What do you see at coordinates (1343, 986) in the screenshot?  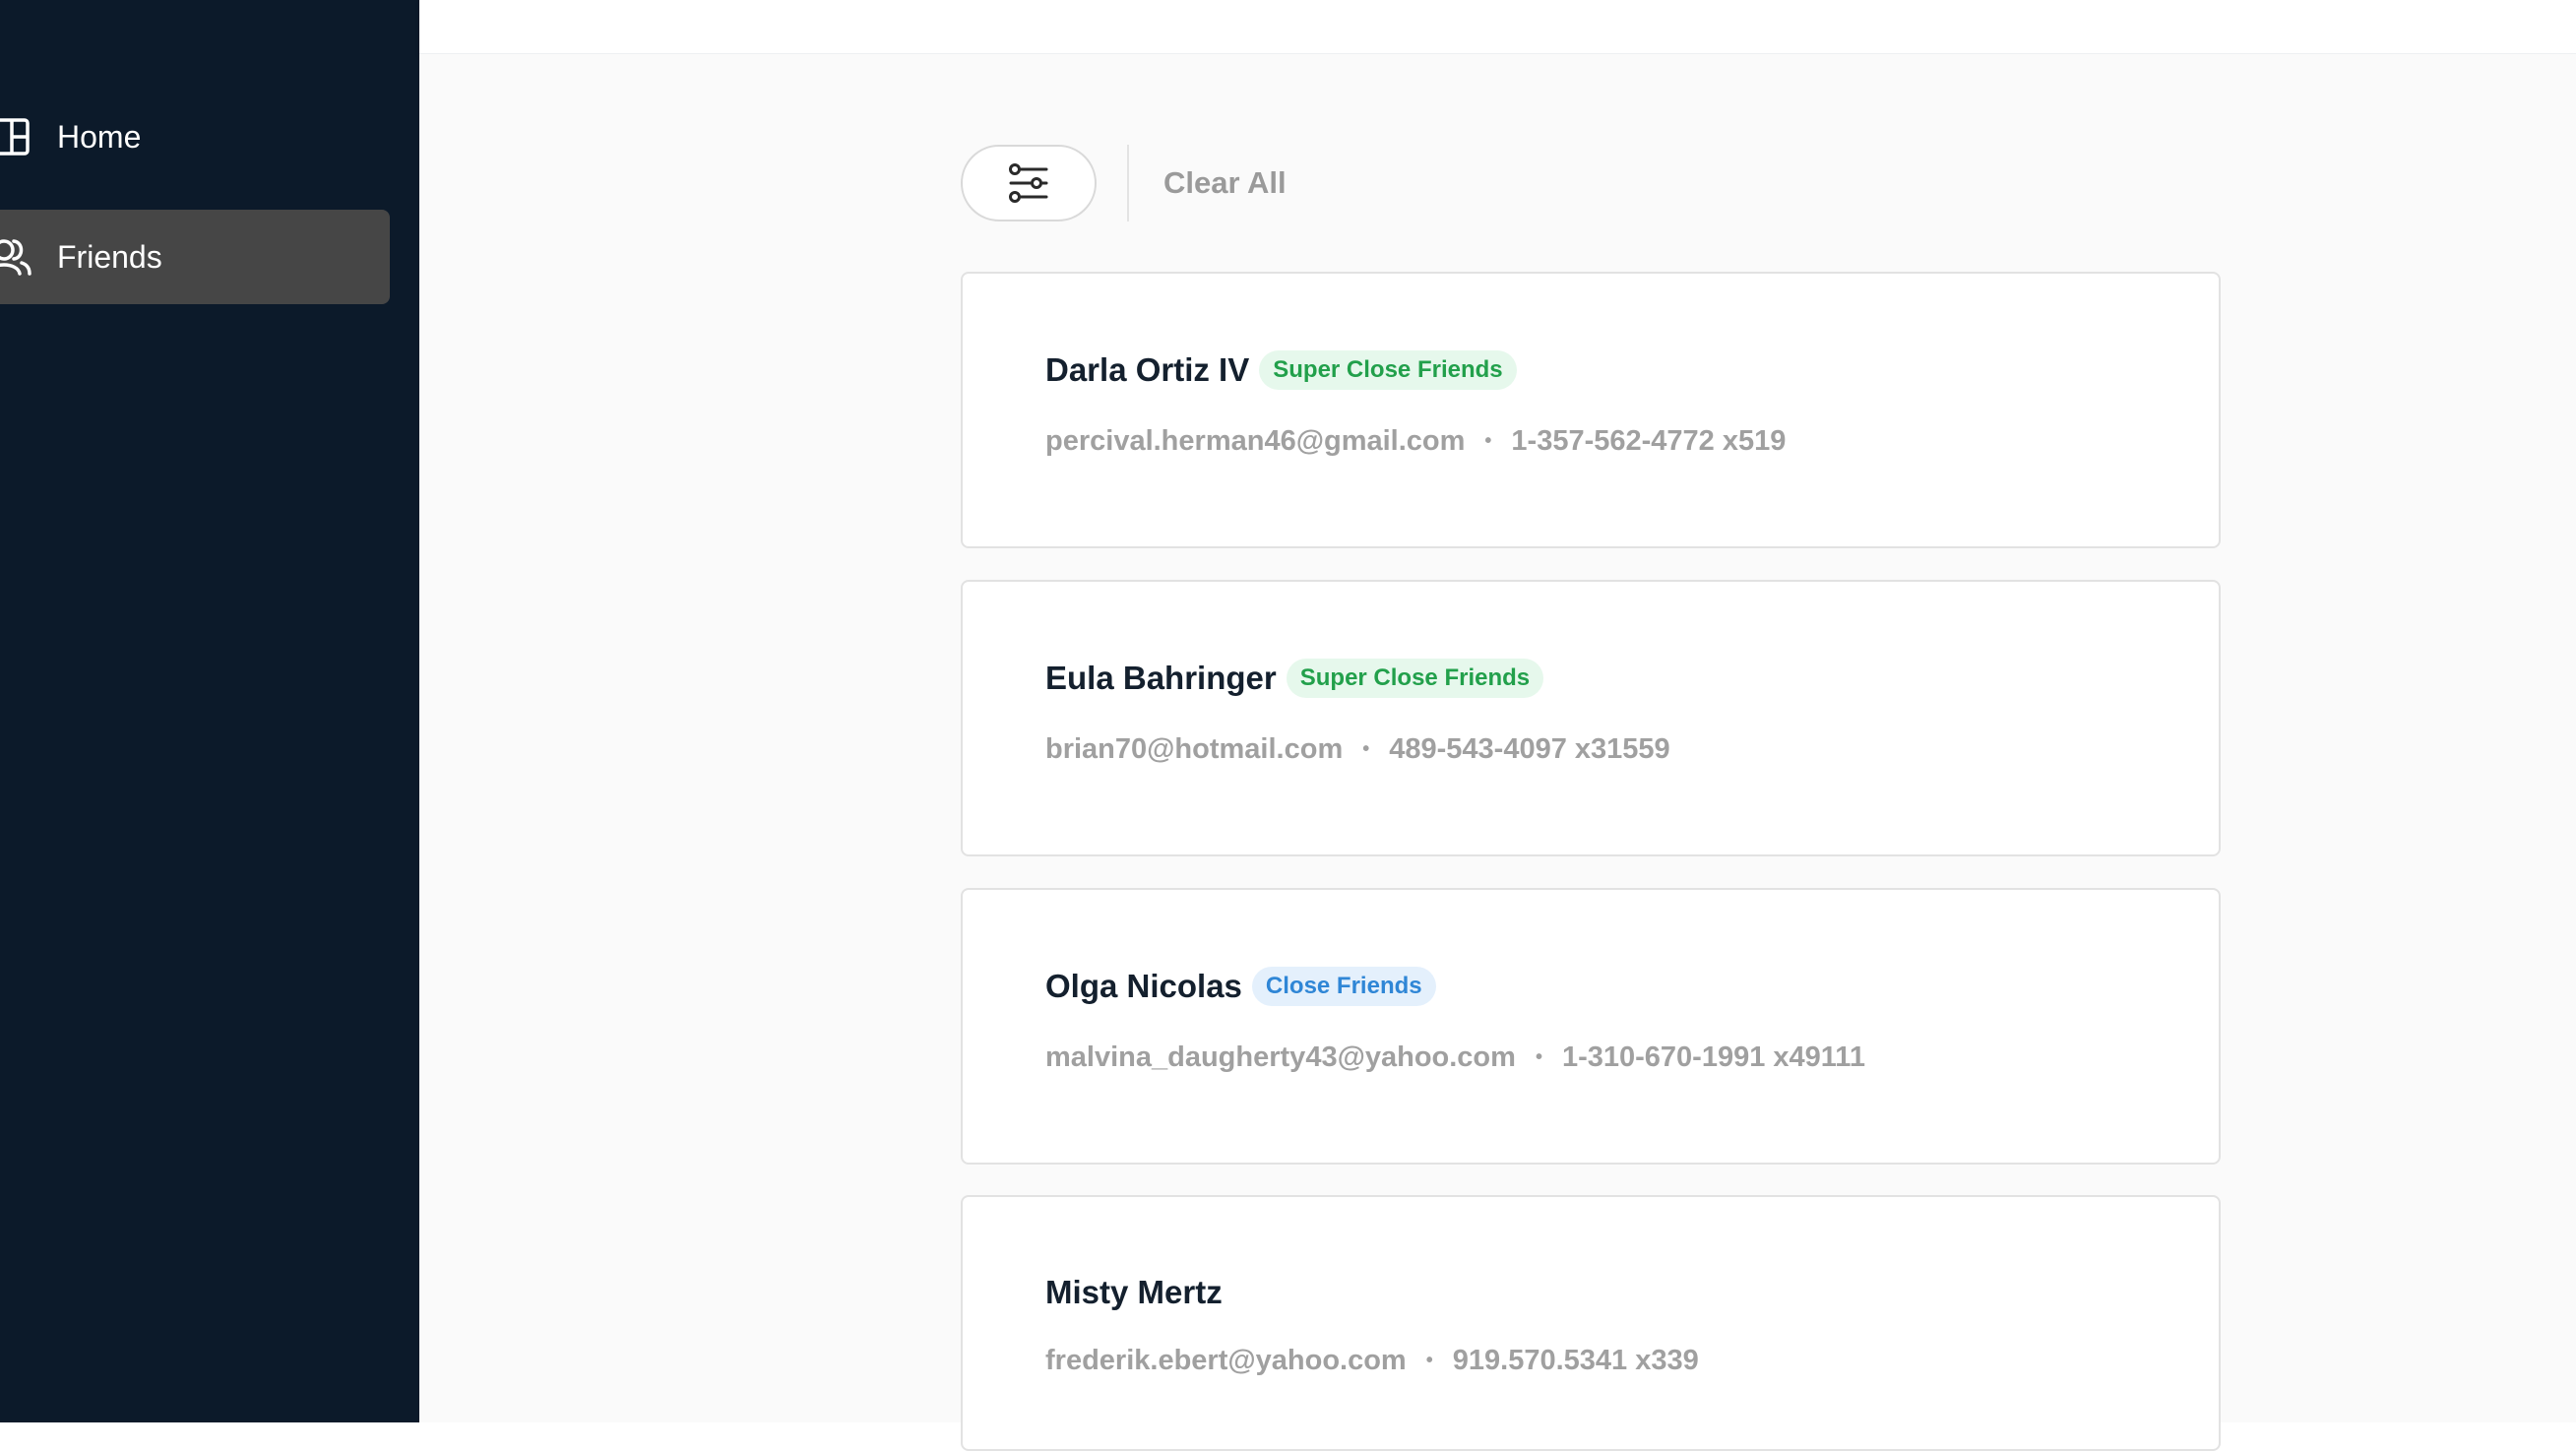 I see `friend-badge: Close Friends` at bounding box center [1343, 986].